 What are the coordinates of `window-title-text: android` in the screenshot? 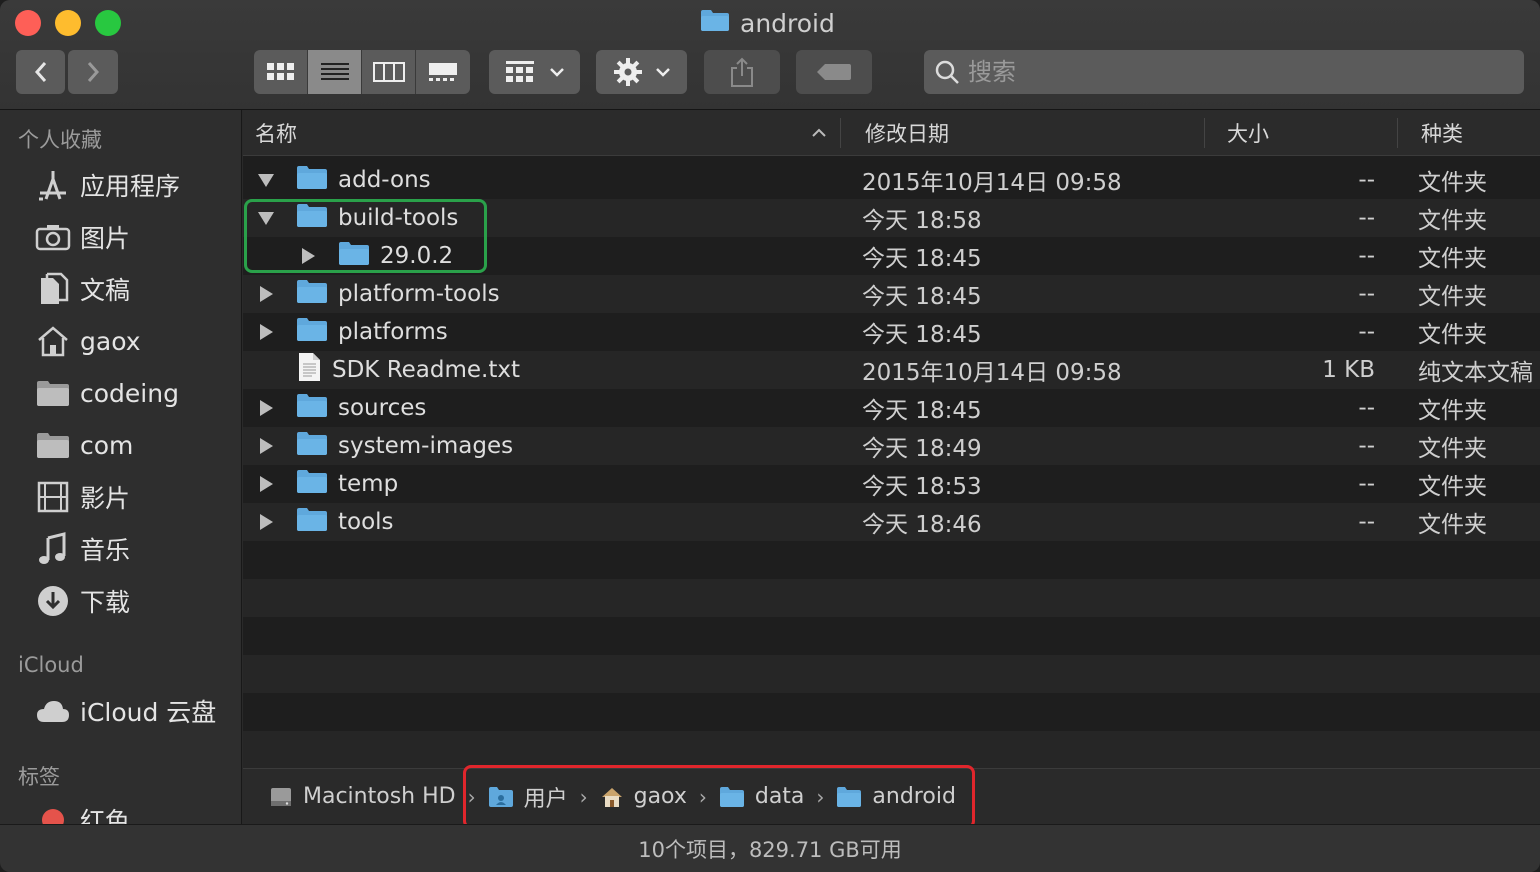 It's located at (787, 23).